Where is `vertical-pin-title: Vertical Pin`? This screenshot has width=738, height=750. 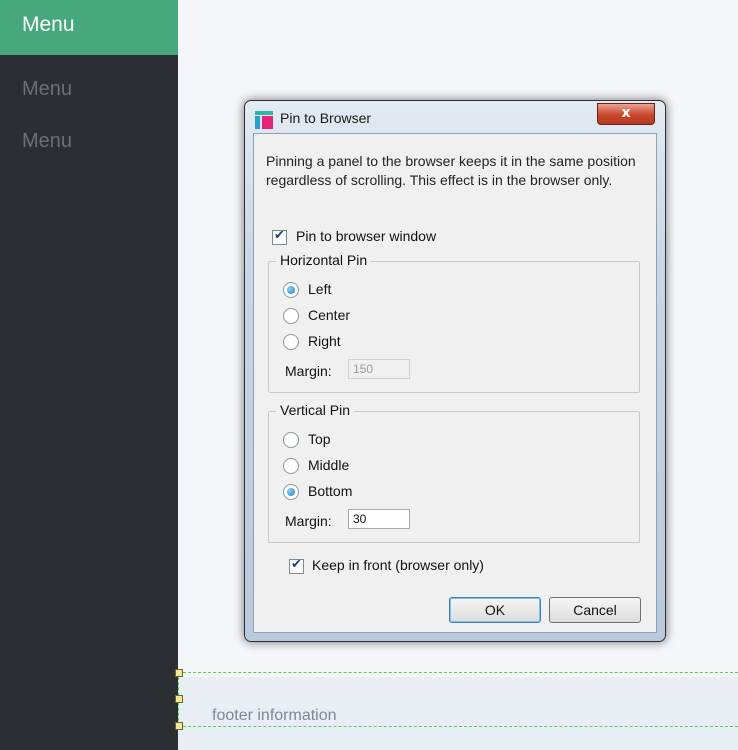
vertical-pin-title: Vertical Pin is located at coordinates (315, 410).